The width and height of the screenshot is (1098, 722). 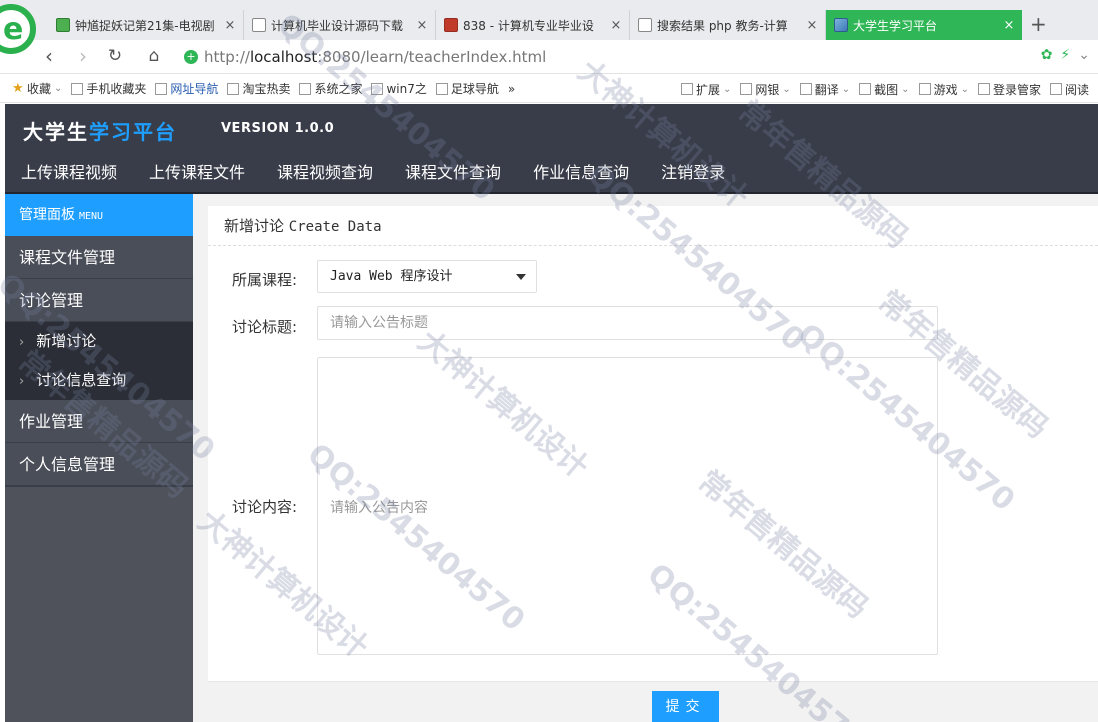 What do you see at coordinates (1038, 24) in the screenshot?
I see `new-tab-button: +` at bounding box center [1038, 24].